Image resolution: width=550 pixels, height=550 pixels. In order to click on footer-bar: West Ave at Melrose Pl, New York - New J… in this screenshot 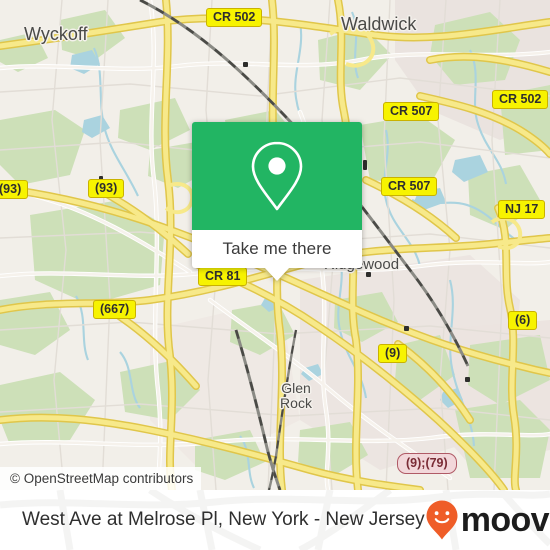, I will do `click(275, 520)`.